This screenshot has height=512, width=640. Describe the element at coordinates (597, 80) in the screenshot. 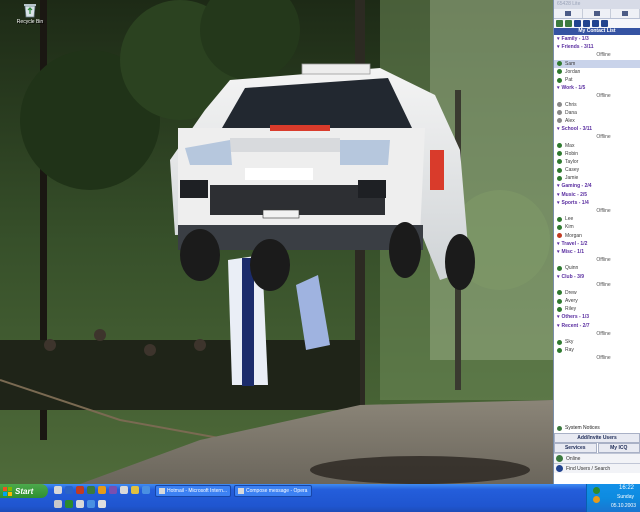

I see `contact-item: Pat` at that location.